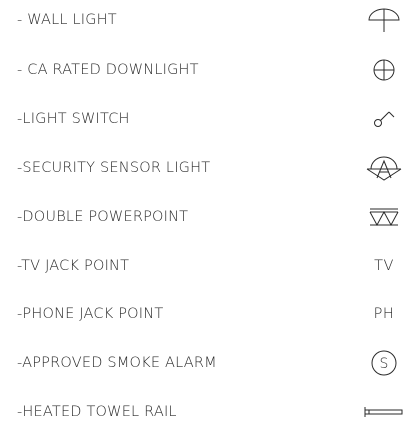  I want to click on legend-row-heated-towel-rail: -HEATED TOWEL RAIL, so click(204, 411).